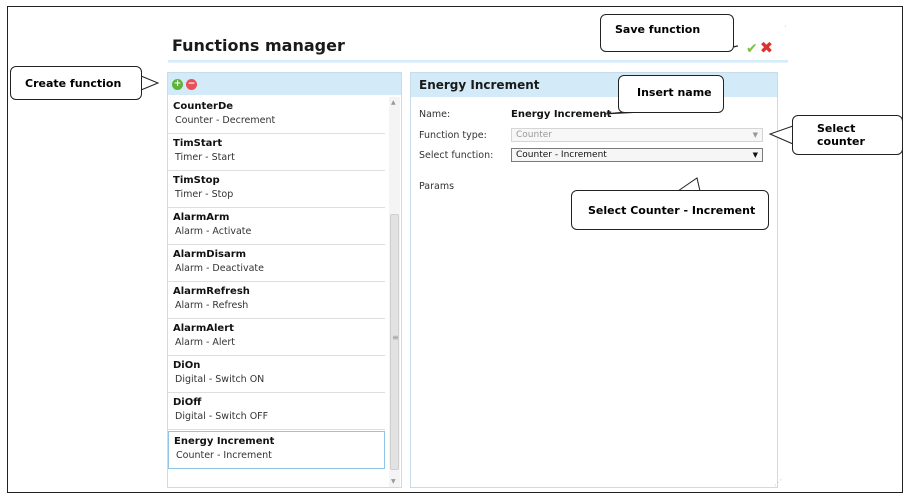 The image size is (906, 498). What do you see at coordinates (150, 83) in the screenshot?
I see `create-callout-pointer` at bounding box center [150, 83].